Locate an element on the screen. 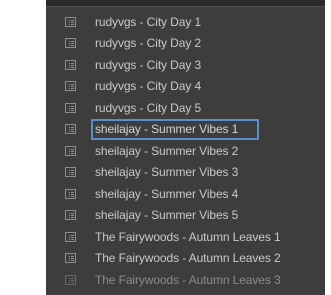 This screenshot has width=331, height=295. collection-item: rudyvgs - City Day 3 is located at coordinates (185, 65).